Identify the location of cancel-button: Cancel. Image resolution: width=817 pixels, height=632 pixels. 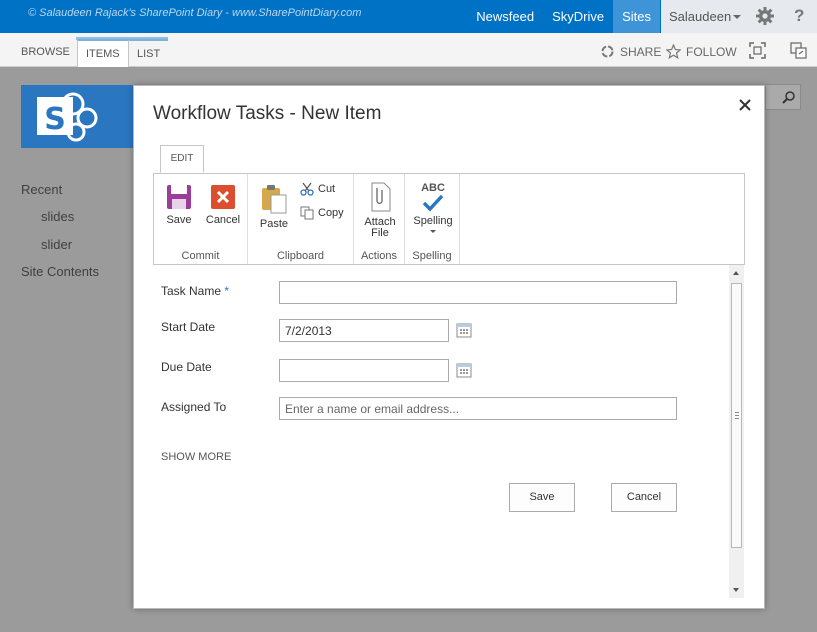
(644, 497).